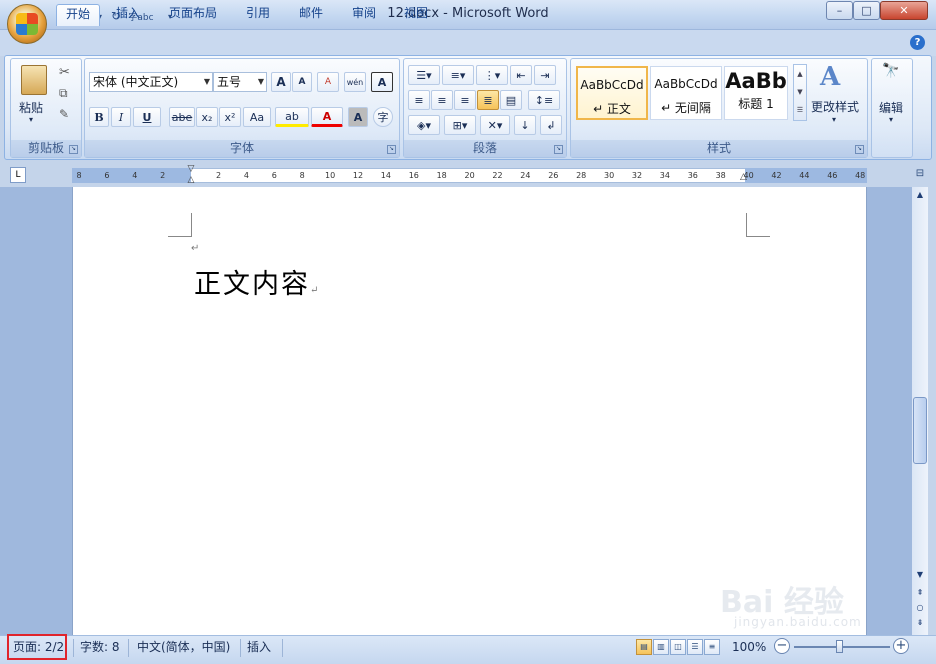 The height and width of the screenshot is (664, 936). I want to click on tab-view: 视图, so click(416, 15).